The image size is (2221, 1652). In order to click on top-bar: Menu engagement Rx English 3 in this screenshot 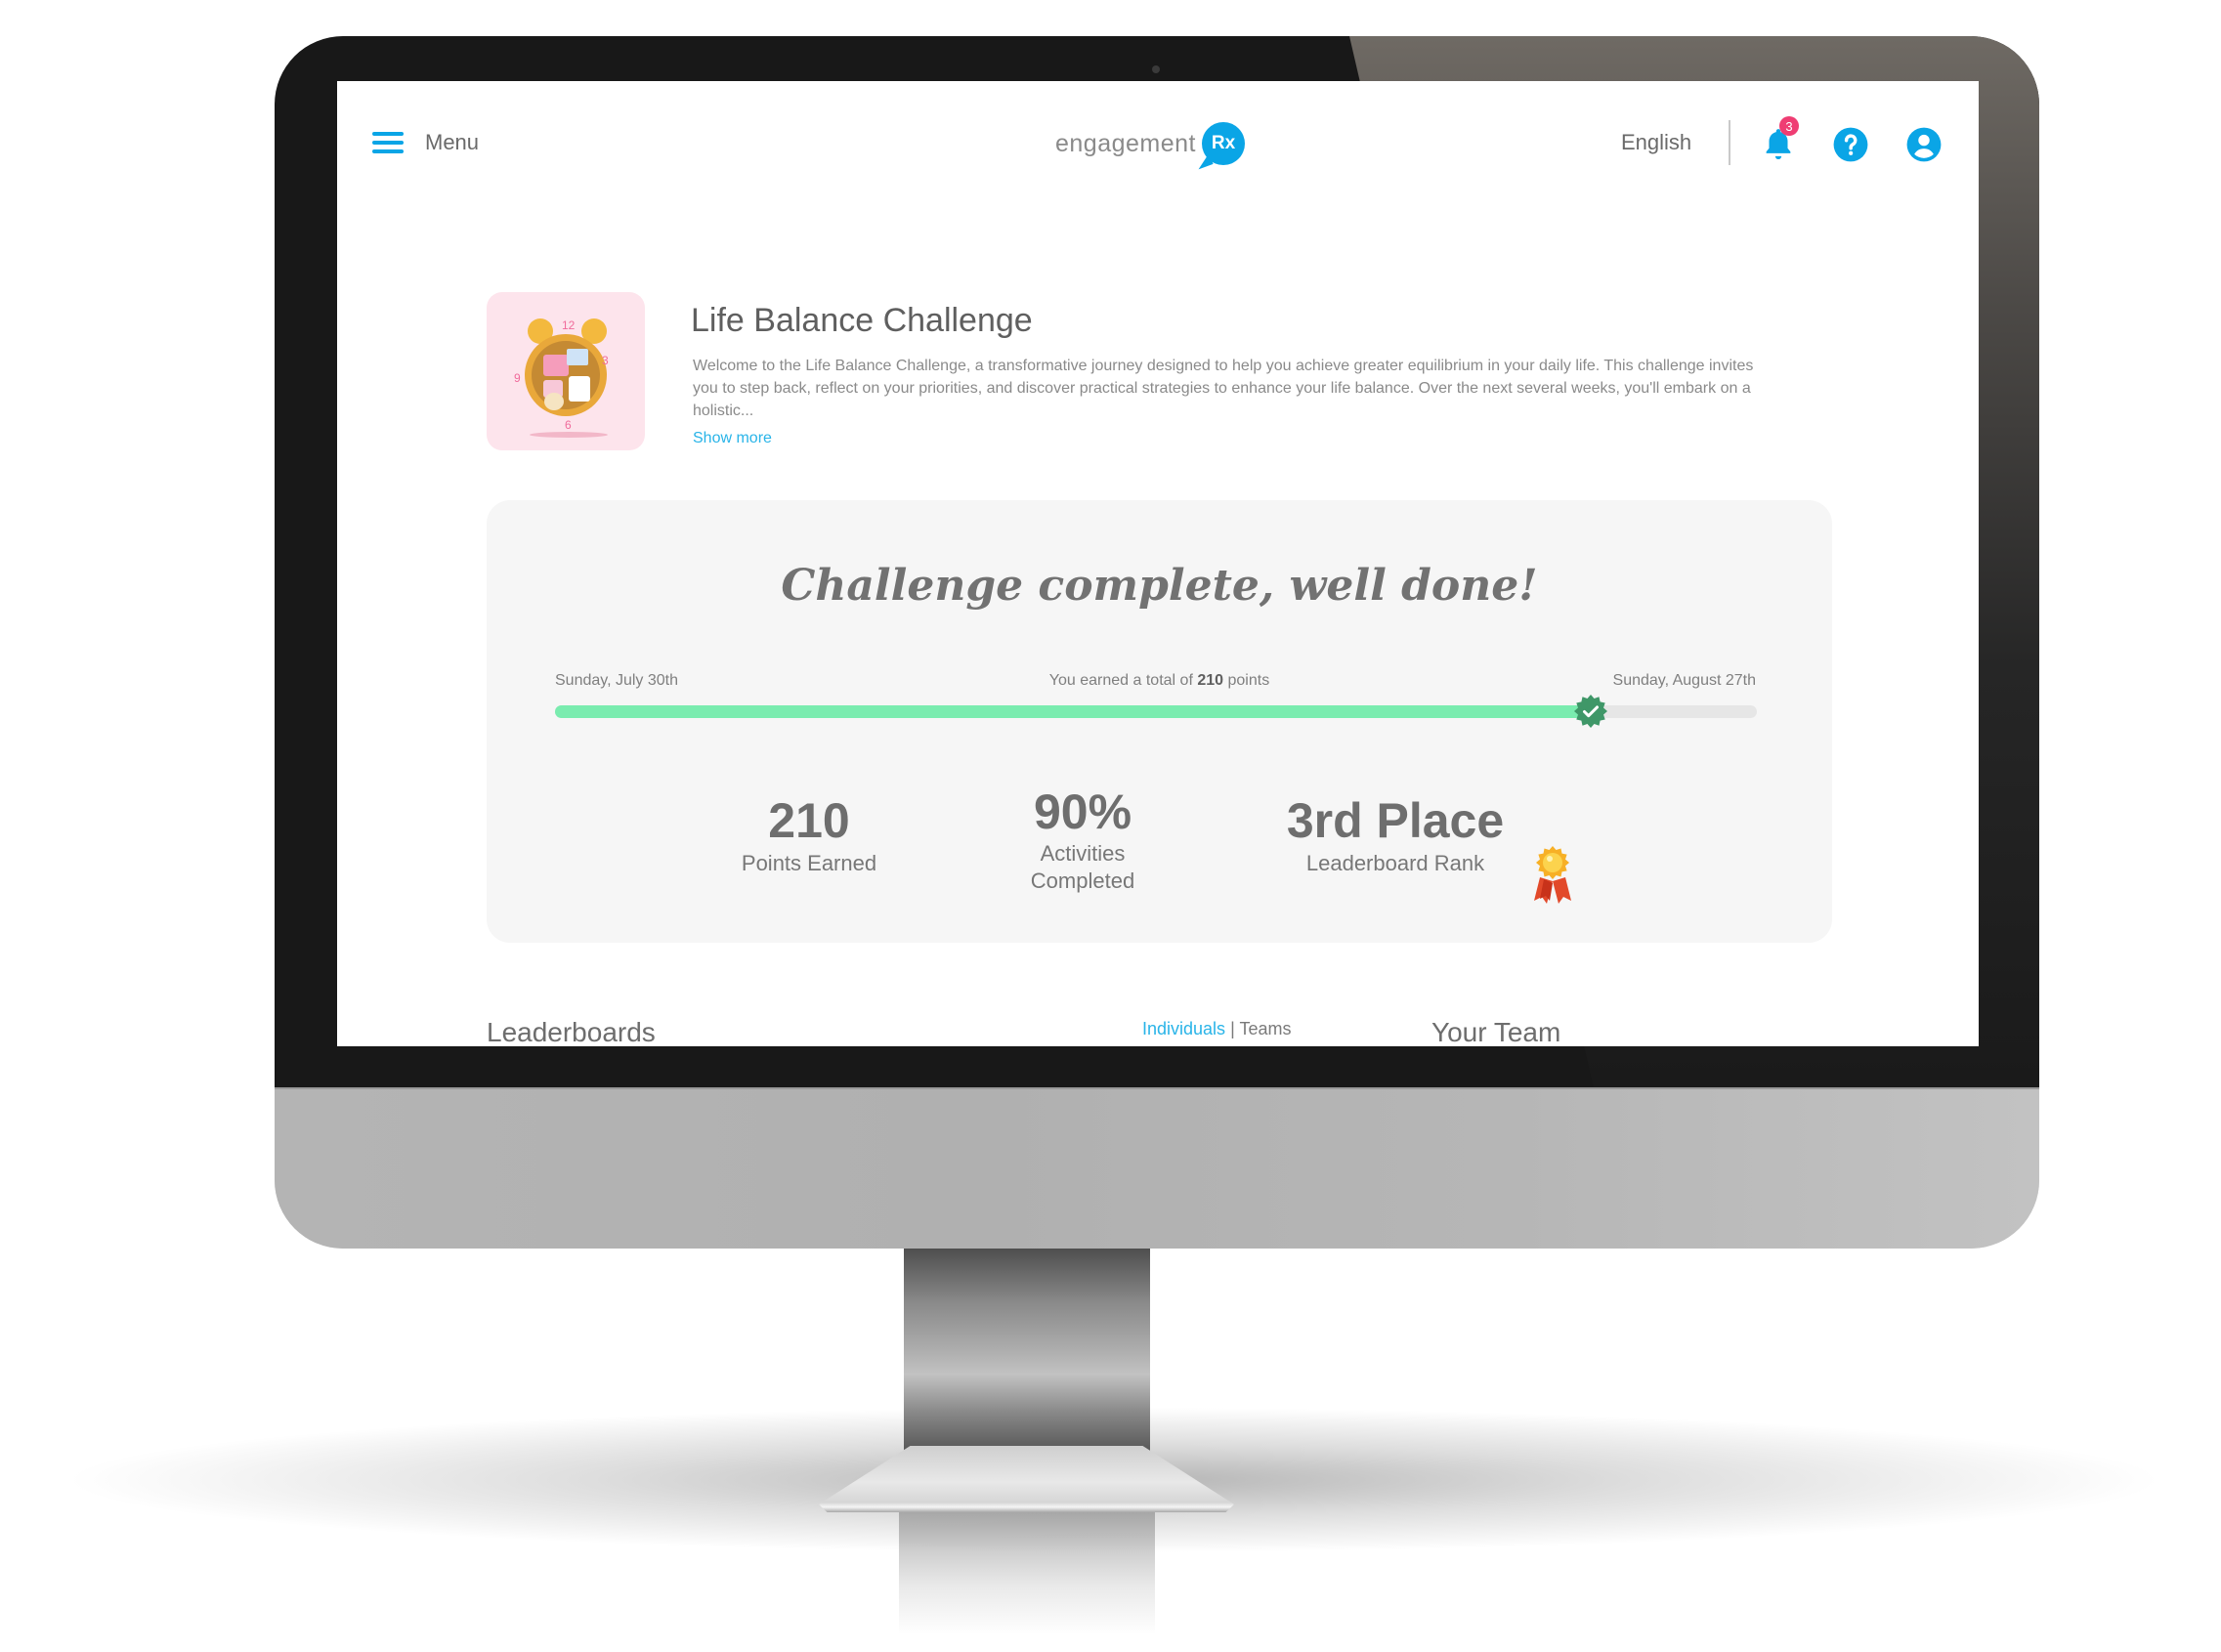, I will do `click(1158, 135)`.